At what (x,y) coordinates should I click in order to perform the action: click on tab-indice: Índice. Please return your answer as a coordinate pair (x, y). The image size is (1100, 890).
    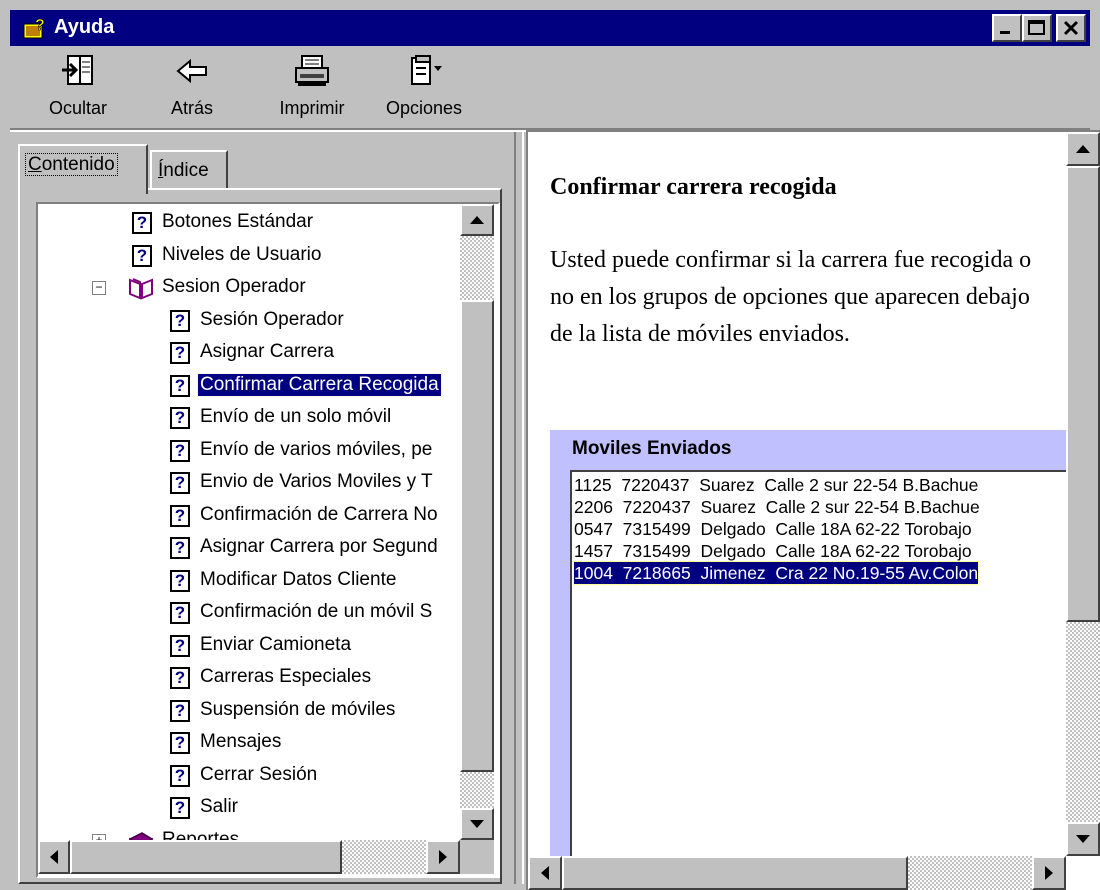
    Looking at the image, I should click on (189, 169).